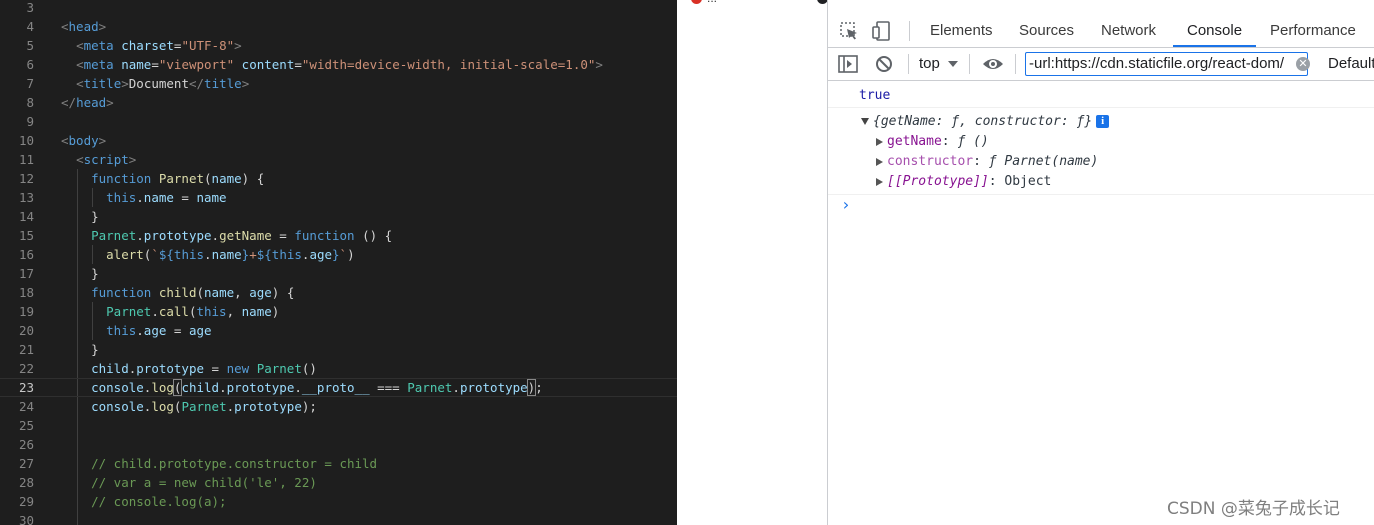  Describe the element at coordinates (30, 64) in the screenshot. I see `line-number: 6` at that location.